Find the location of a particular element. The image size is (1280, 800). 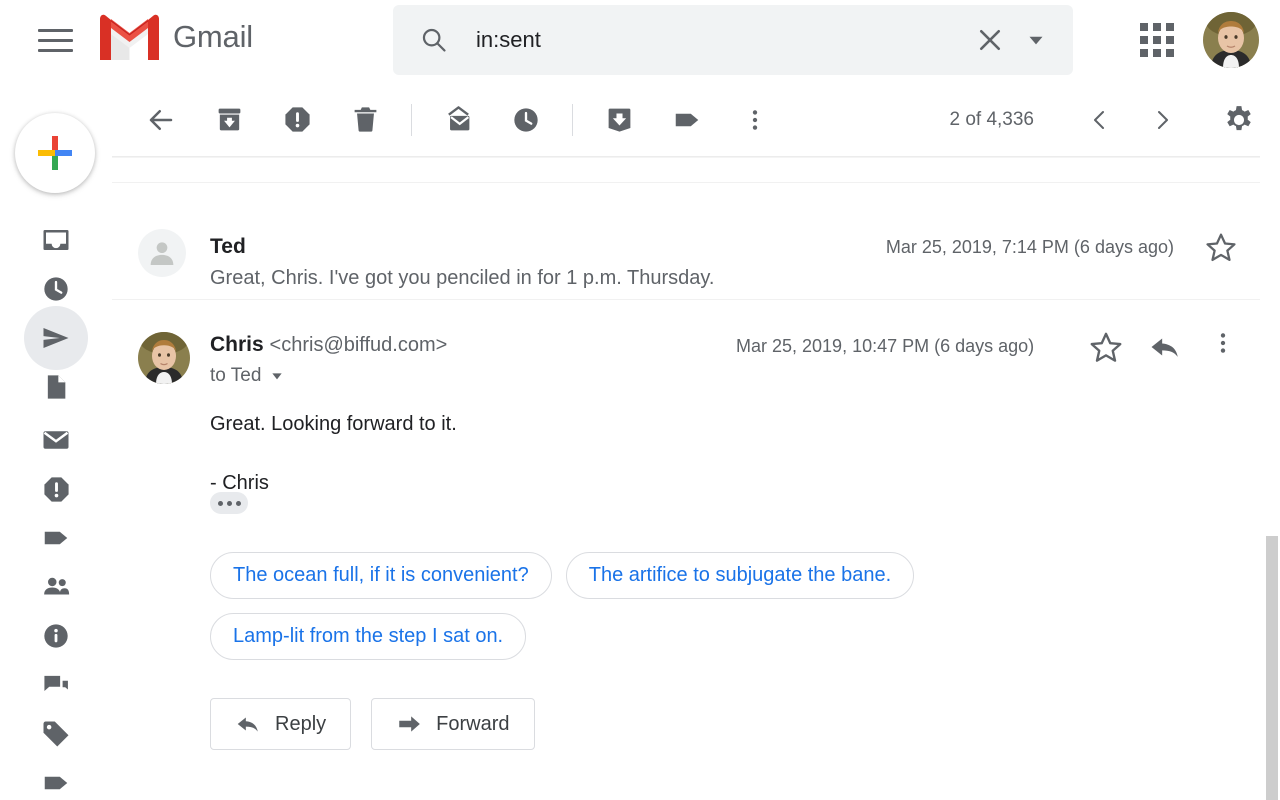

forward-button-label: Forward is located at coordinates (473, 723).